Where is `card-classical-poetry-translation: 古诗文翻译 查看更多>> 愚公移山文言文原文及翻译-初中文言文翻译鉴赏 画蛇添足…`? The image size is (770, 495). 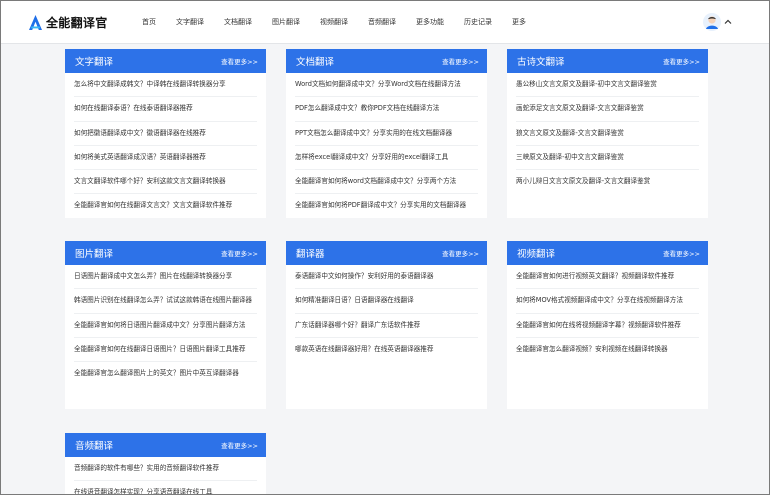
card-classical-poetry-translation: 古诗文翻译 查看更多>> 愚公移山文言文原文及翻译-初中文言文翻译鉴赏 画蛇添足… is located at coordinates (607, 133).